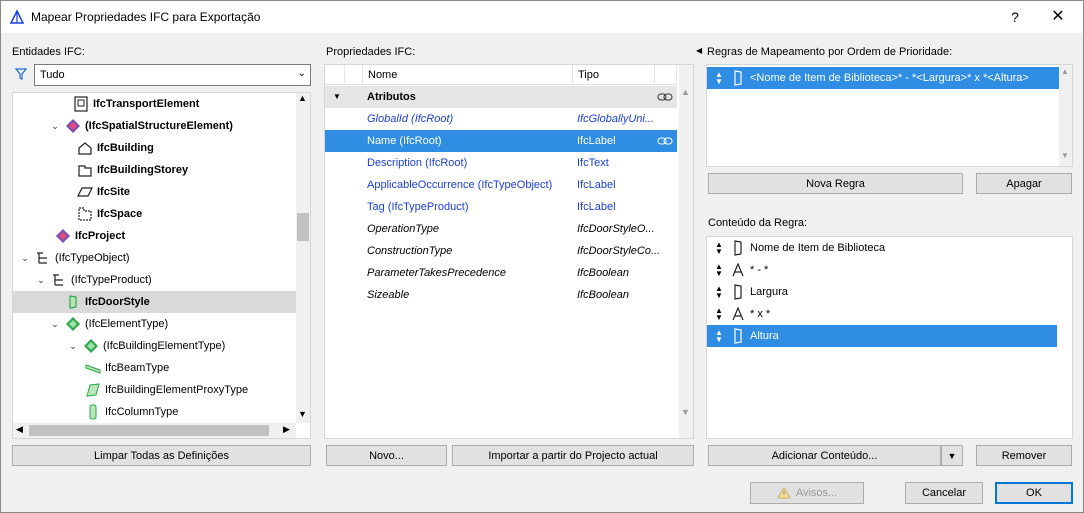  What do you see at coordinates (73, 324) in the screenshot?
I see `element-type-icon` at bounding box center [73, 324].